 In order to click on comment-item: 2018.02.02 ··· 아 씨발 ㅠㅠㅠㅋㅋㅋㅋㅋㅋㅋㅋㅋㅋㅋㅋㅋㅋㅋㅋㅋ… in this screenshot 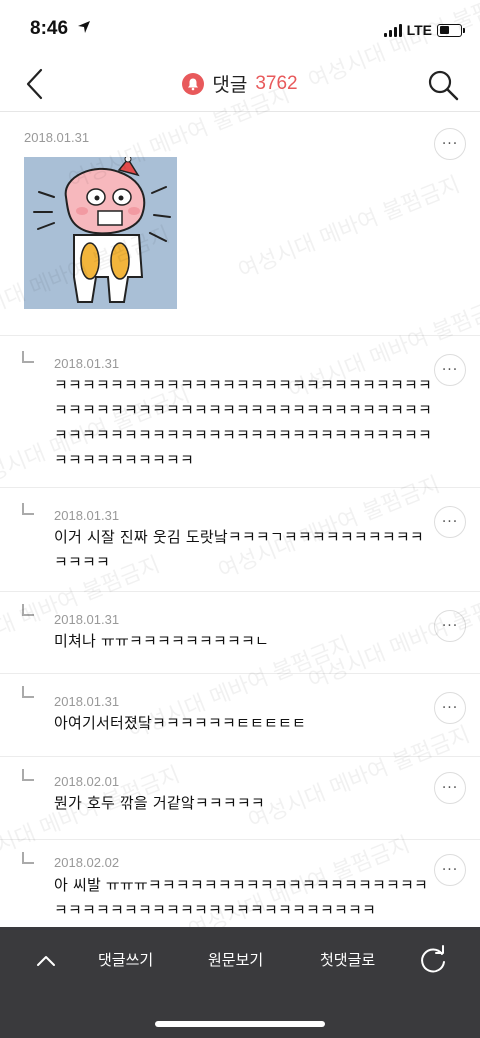, I will do `click(240, 883)`.